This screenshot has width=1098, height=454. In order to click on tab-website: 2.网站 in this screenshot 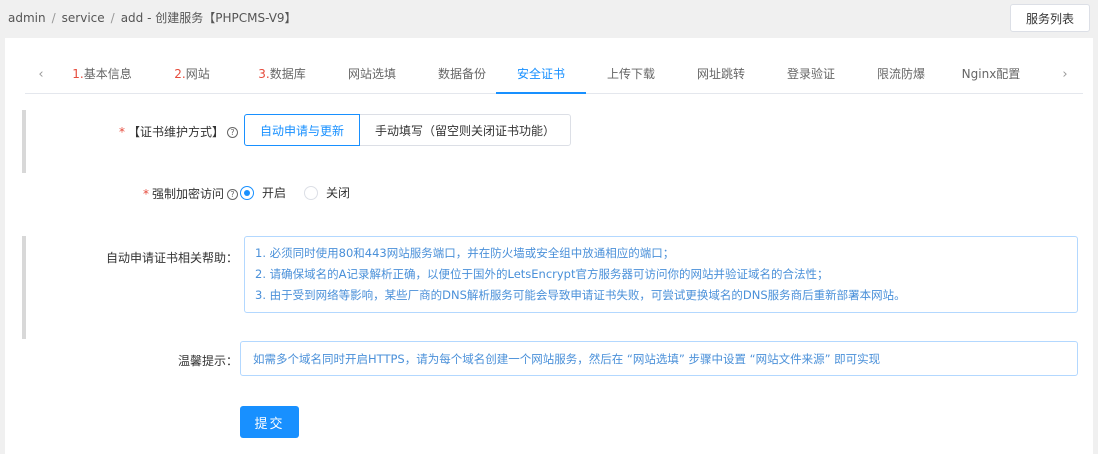, I will do `click(192, 76)`.